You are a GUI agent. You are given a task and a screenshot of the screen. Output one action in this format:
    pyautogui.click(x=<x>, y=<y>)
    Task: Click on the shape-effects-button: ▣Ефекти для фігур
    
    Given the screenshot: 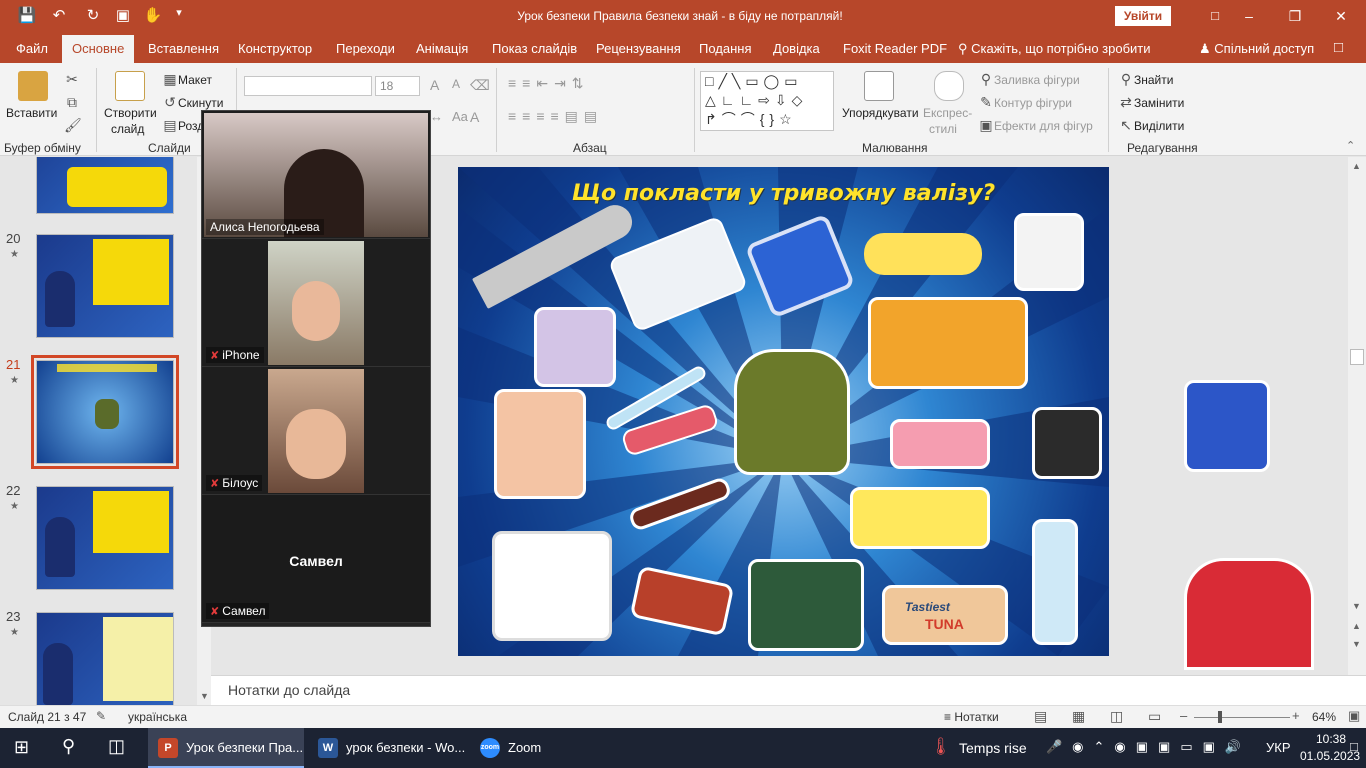 What is the action you would take?
    pyautogui.click(x=1035, y=125)
    